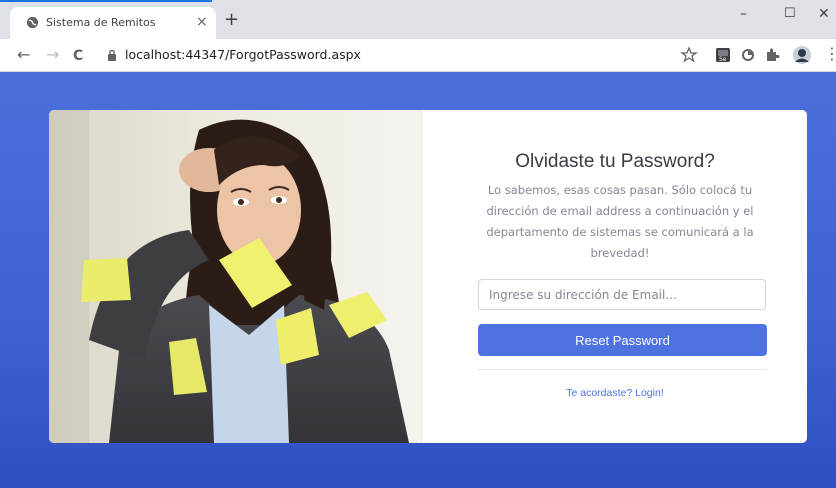  Describe the element at coordinates (32, 22) in the screenshot. I see `globe-icon` at that location.